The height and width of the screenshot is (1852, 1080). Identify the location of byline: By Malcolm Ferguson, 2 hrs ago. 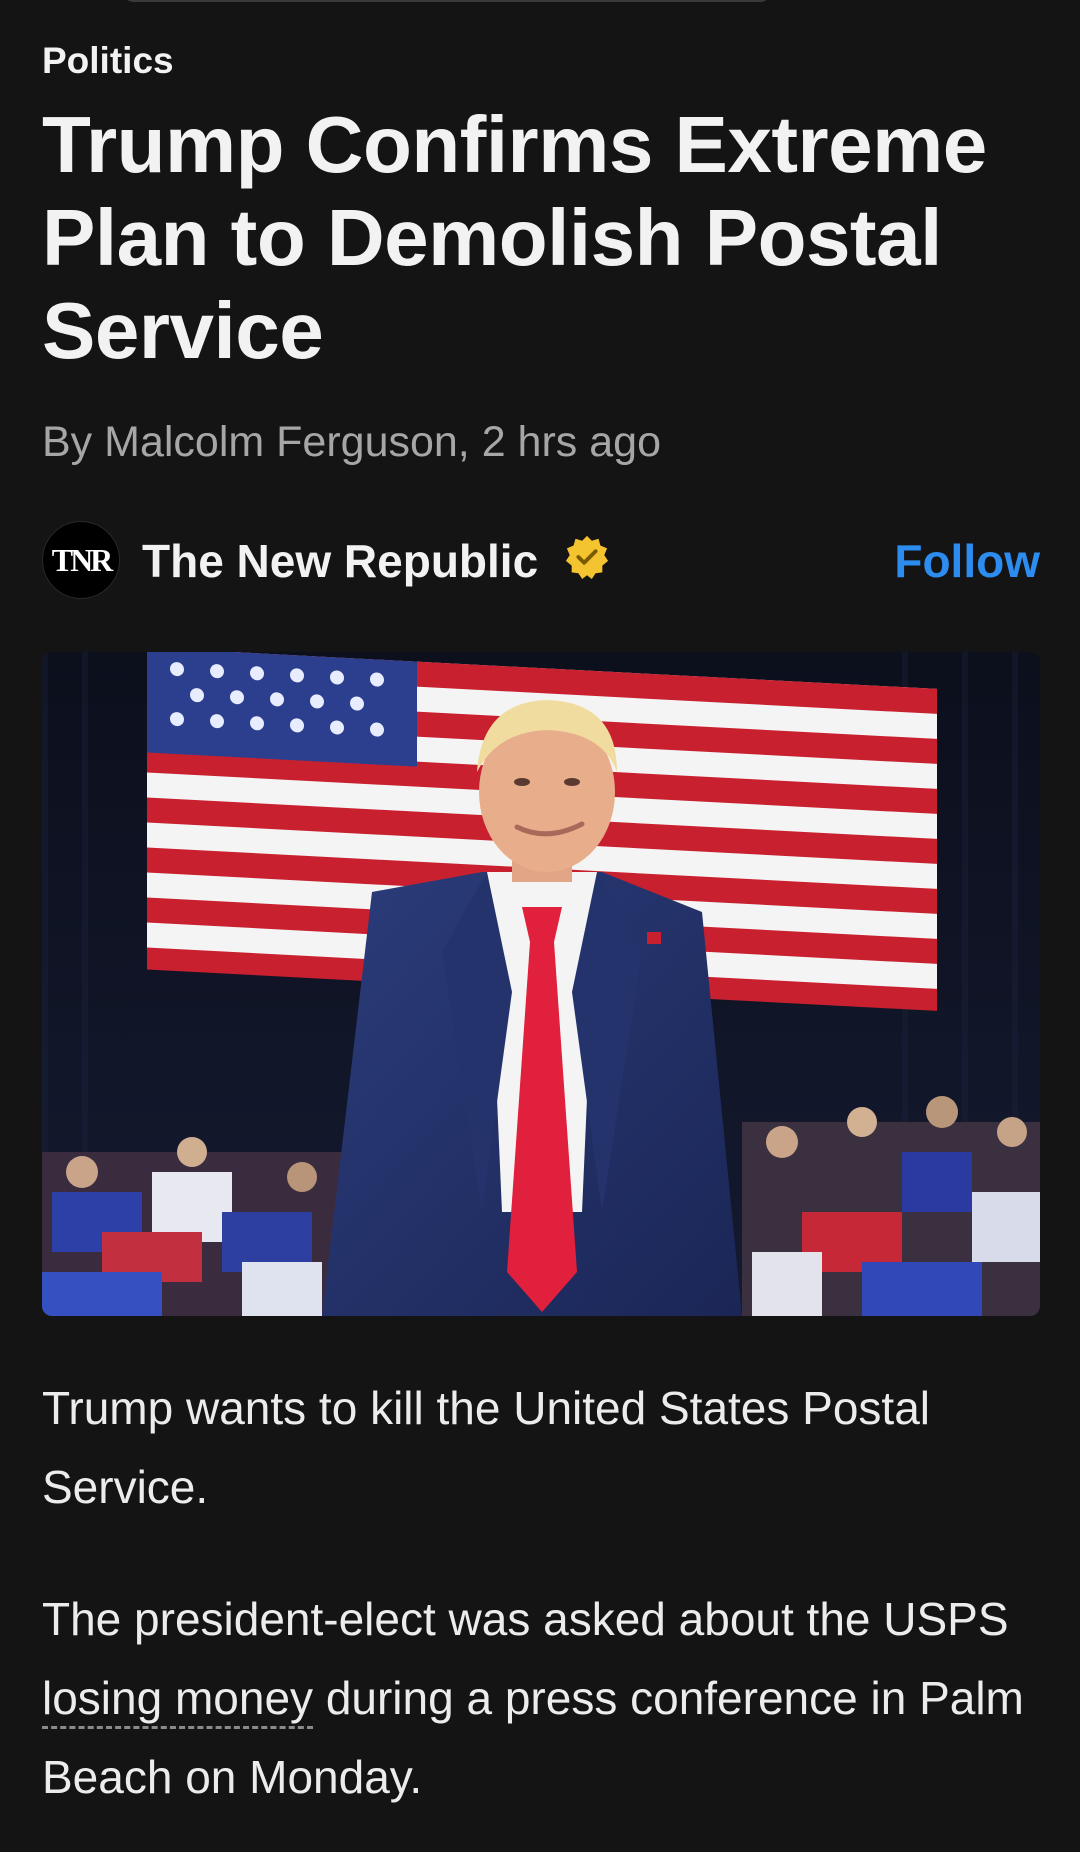
(351, 442).